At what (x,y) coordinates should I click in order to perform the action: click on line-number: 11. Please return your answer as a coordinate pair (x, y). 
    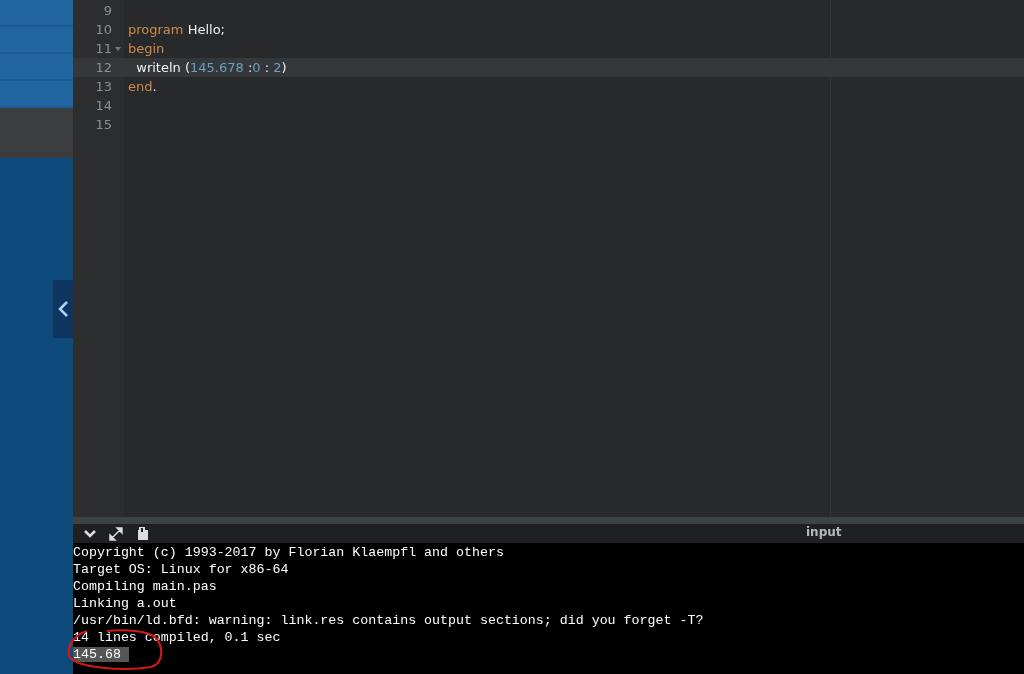
    Looking at the image, I should click on (103, 48).